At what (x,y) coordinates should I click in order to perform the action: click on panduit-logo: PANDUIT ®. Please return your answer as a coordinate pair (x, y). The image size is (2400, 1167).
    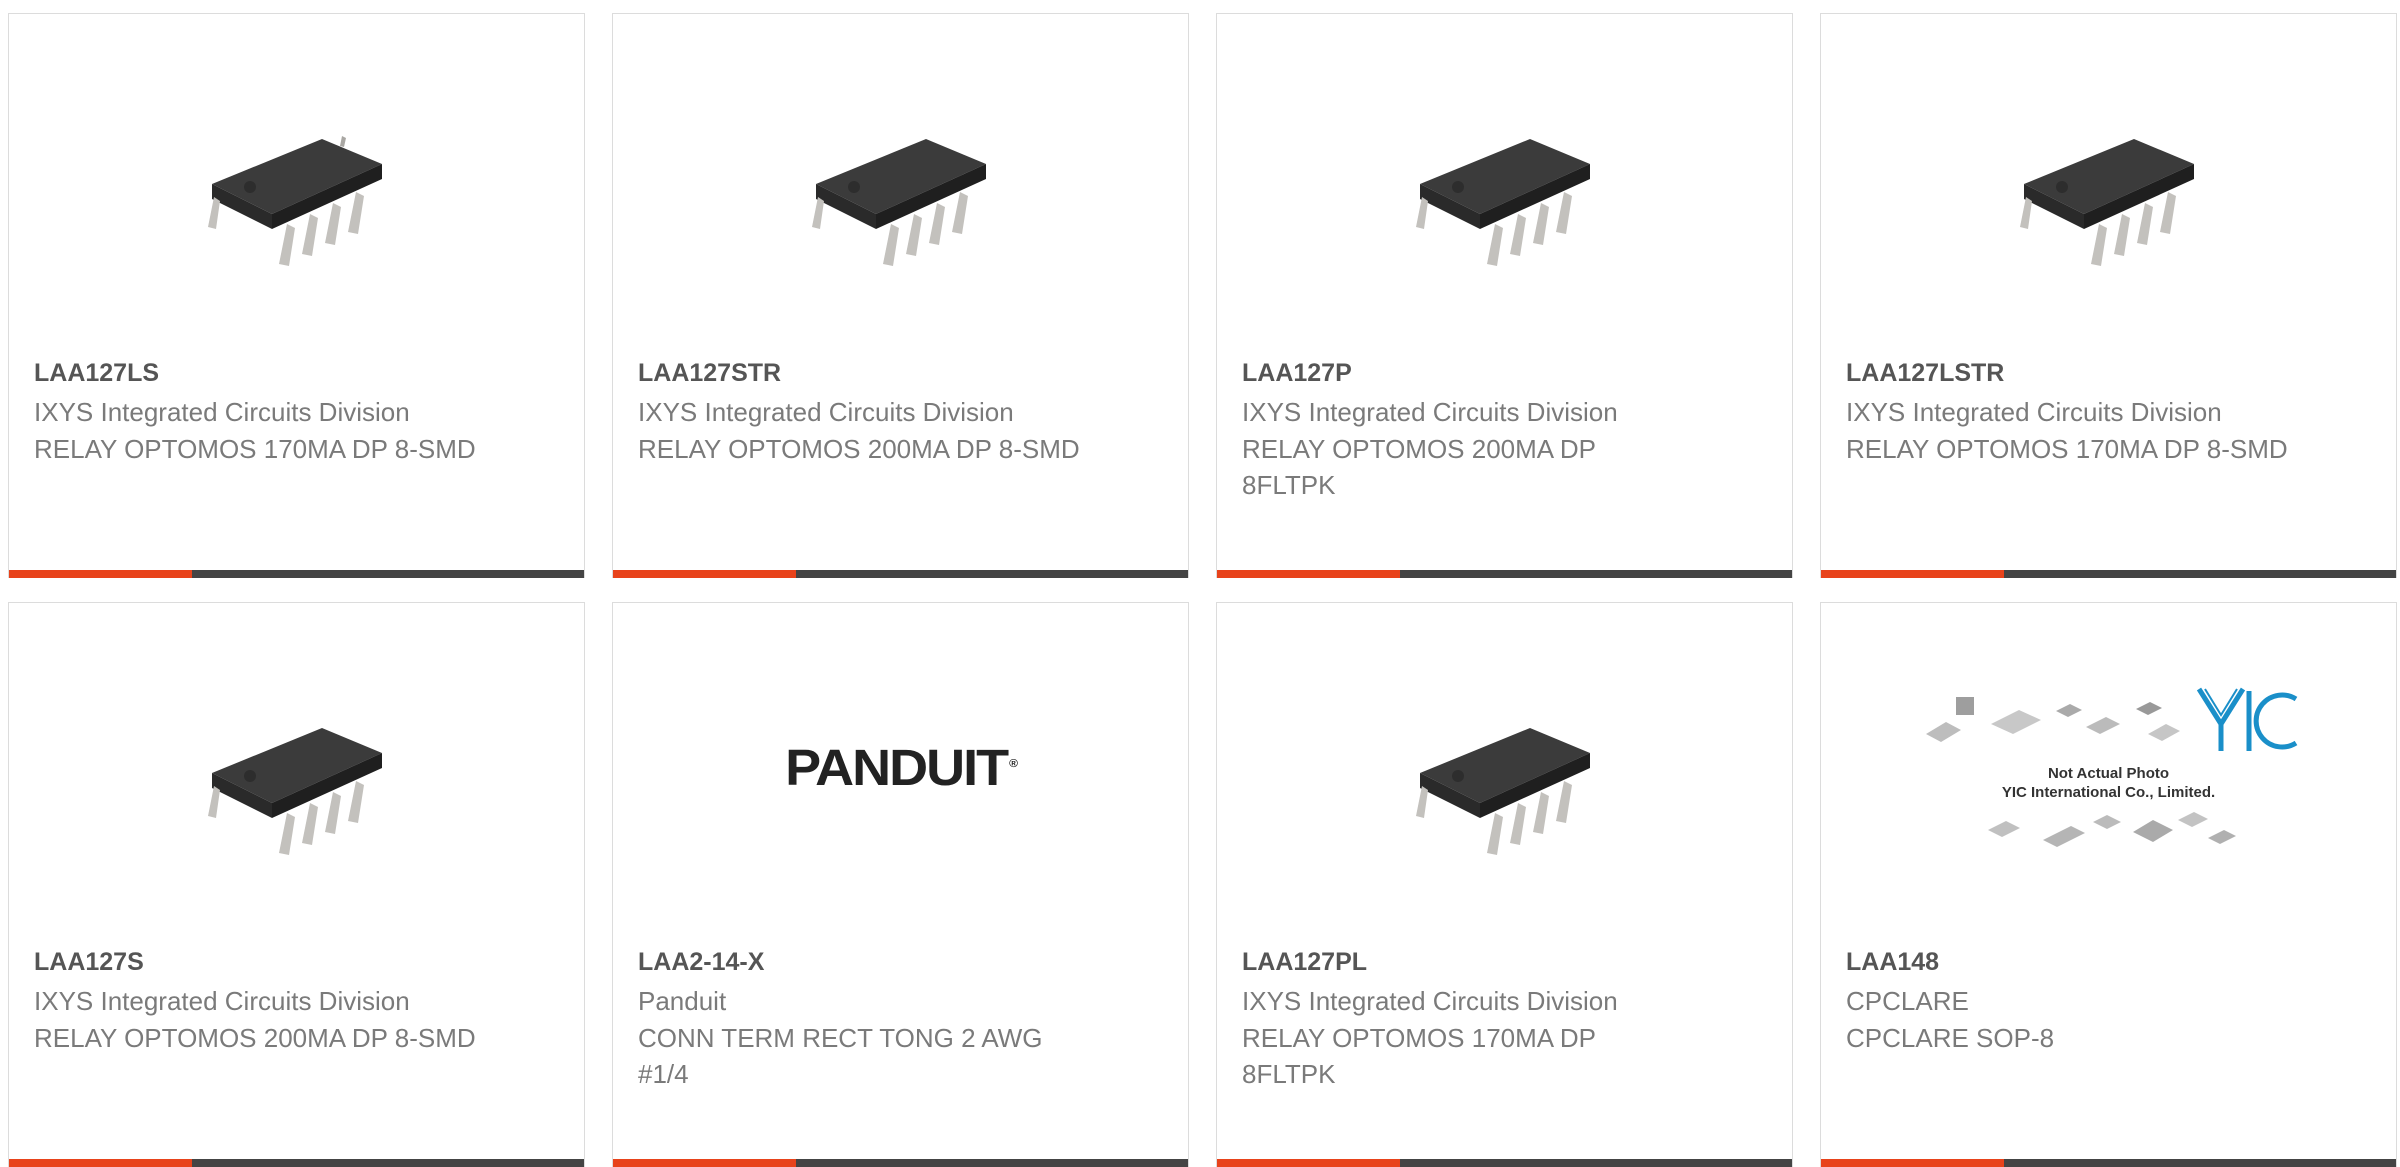
    Looking at the image, I should click on (901, 768).